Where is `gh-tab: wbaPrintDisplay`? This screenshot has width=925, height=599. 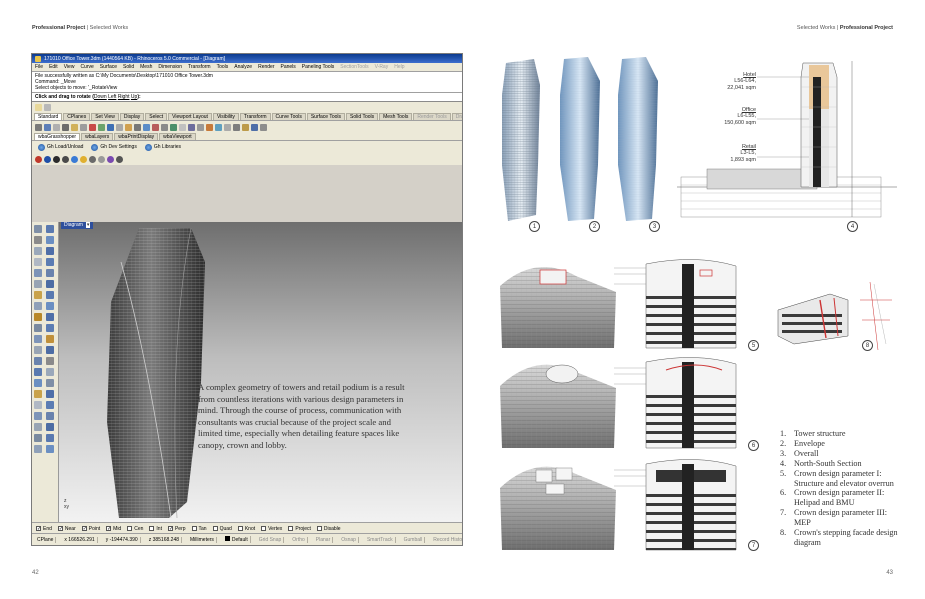 gh-tab: wbaPrintDisplay is located at coordinates (136, 136).